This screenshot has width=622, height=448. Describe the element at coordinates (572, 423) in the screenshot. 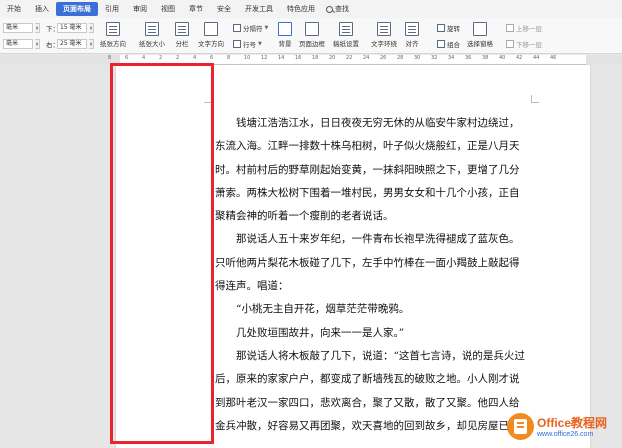

I see `watermark-brand: Office教程网` at that location.